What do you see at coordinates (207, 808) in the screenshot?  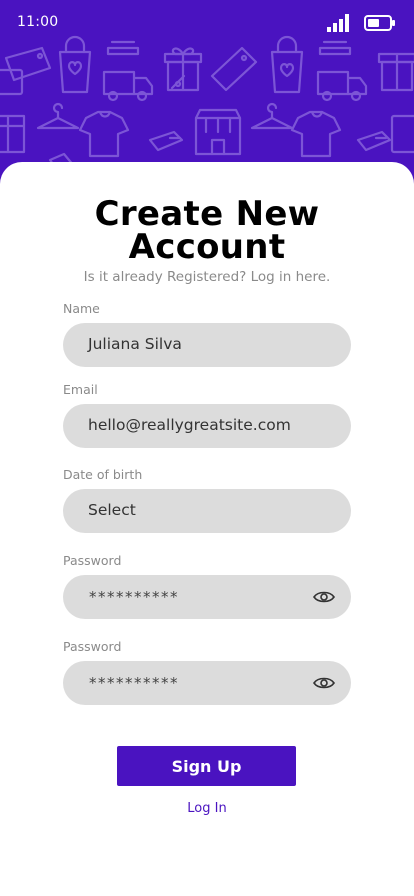 I see `log-in-link: Log In` at bounding box center [207, 808].